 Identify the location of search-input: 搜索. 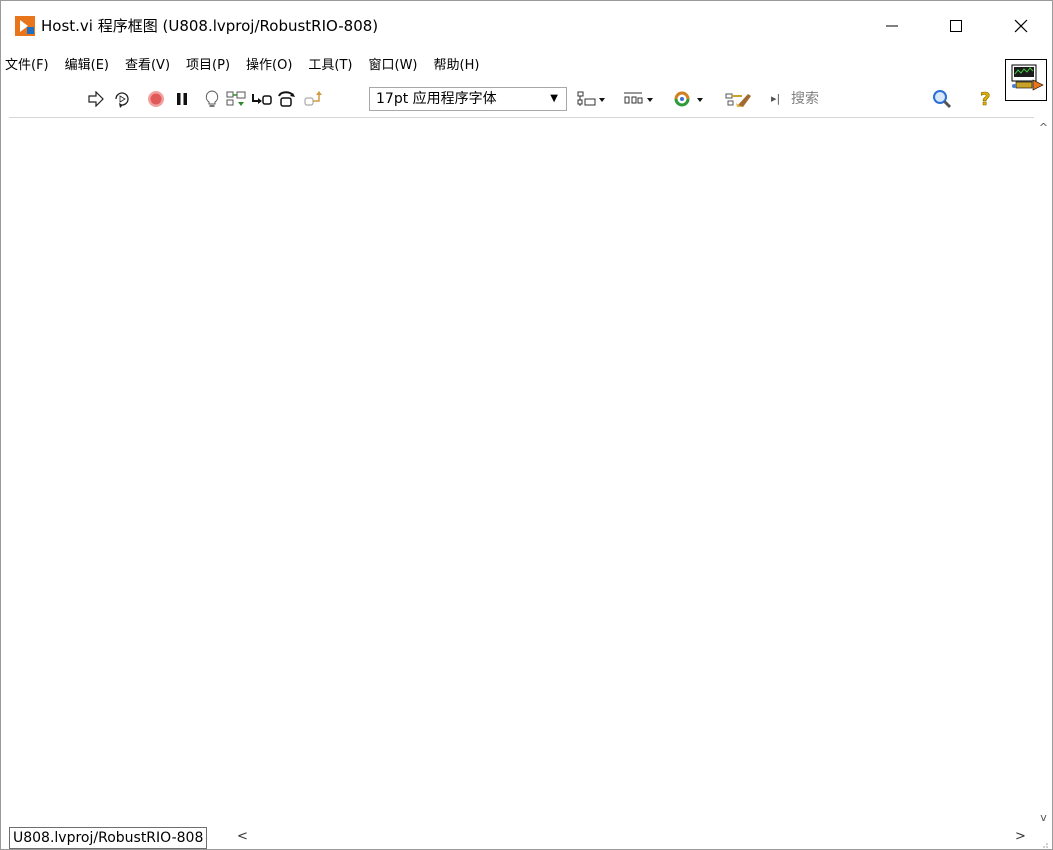
(866, 99).